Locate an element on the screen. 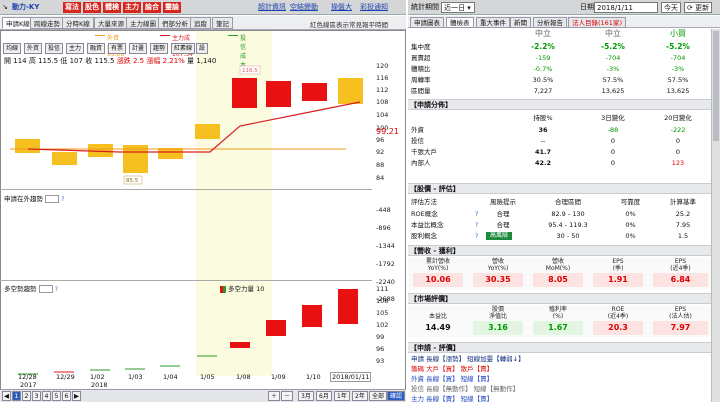 Image resolution: width=720 pixels, height=402 pixels. page-prev-icon: ◀ is located at coordinates (6, 396).